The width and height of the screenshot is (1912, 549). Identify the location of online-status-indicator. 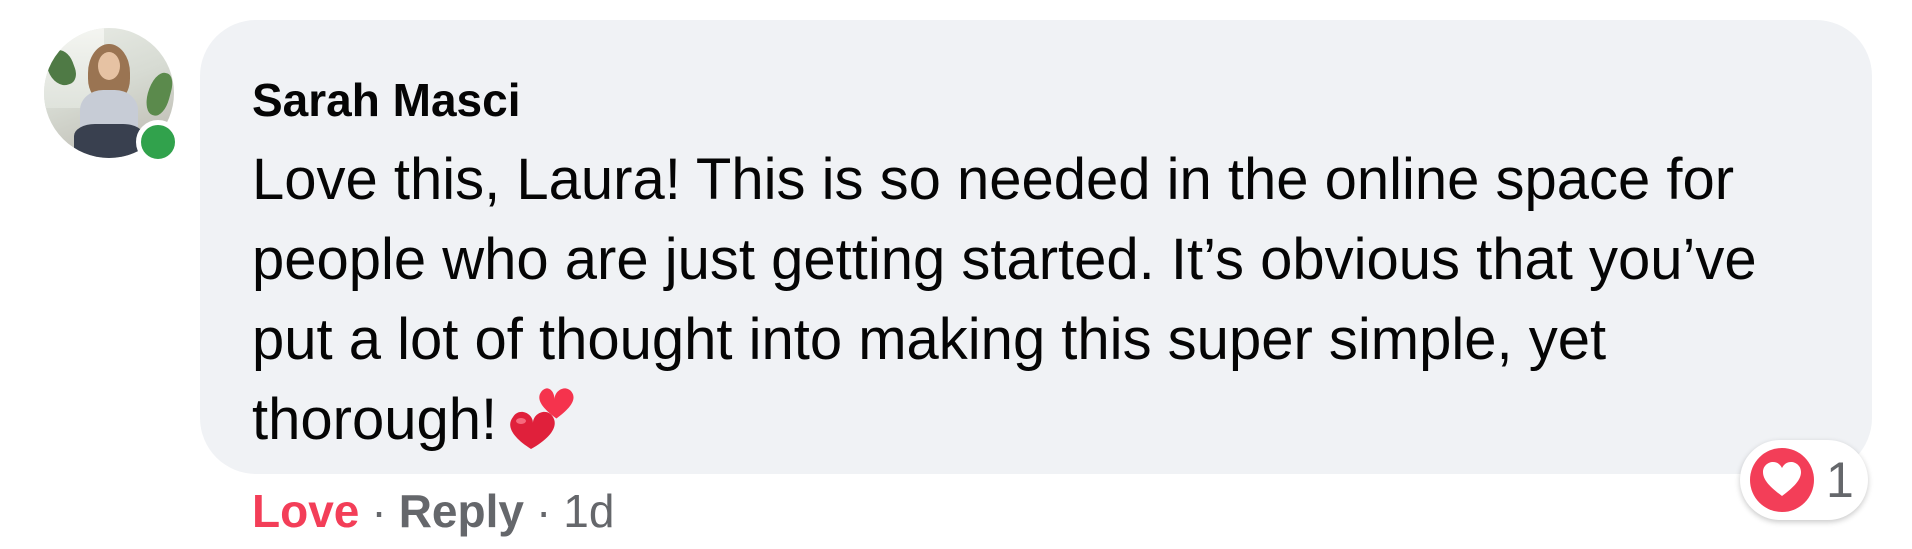
(158, 142).